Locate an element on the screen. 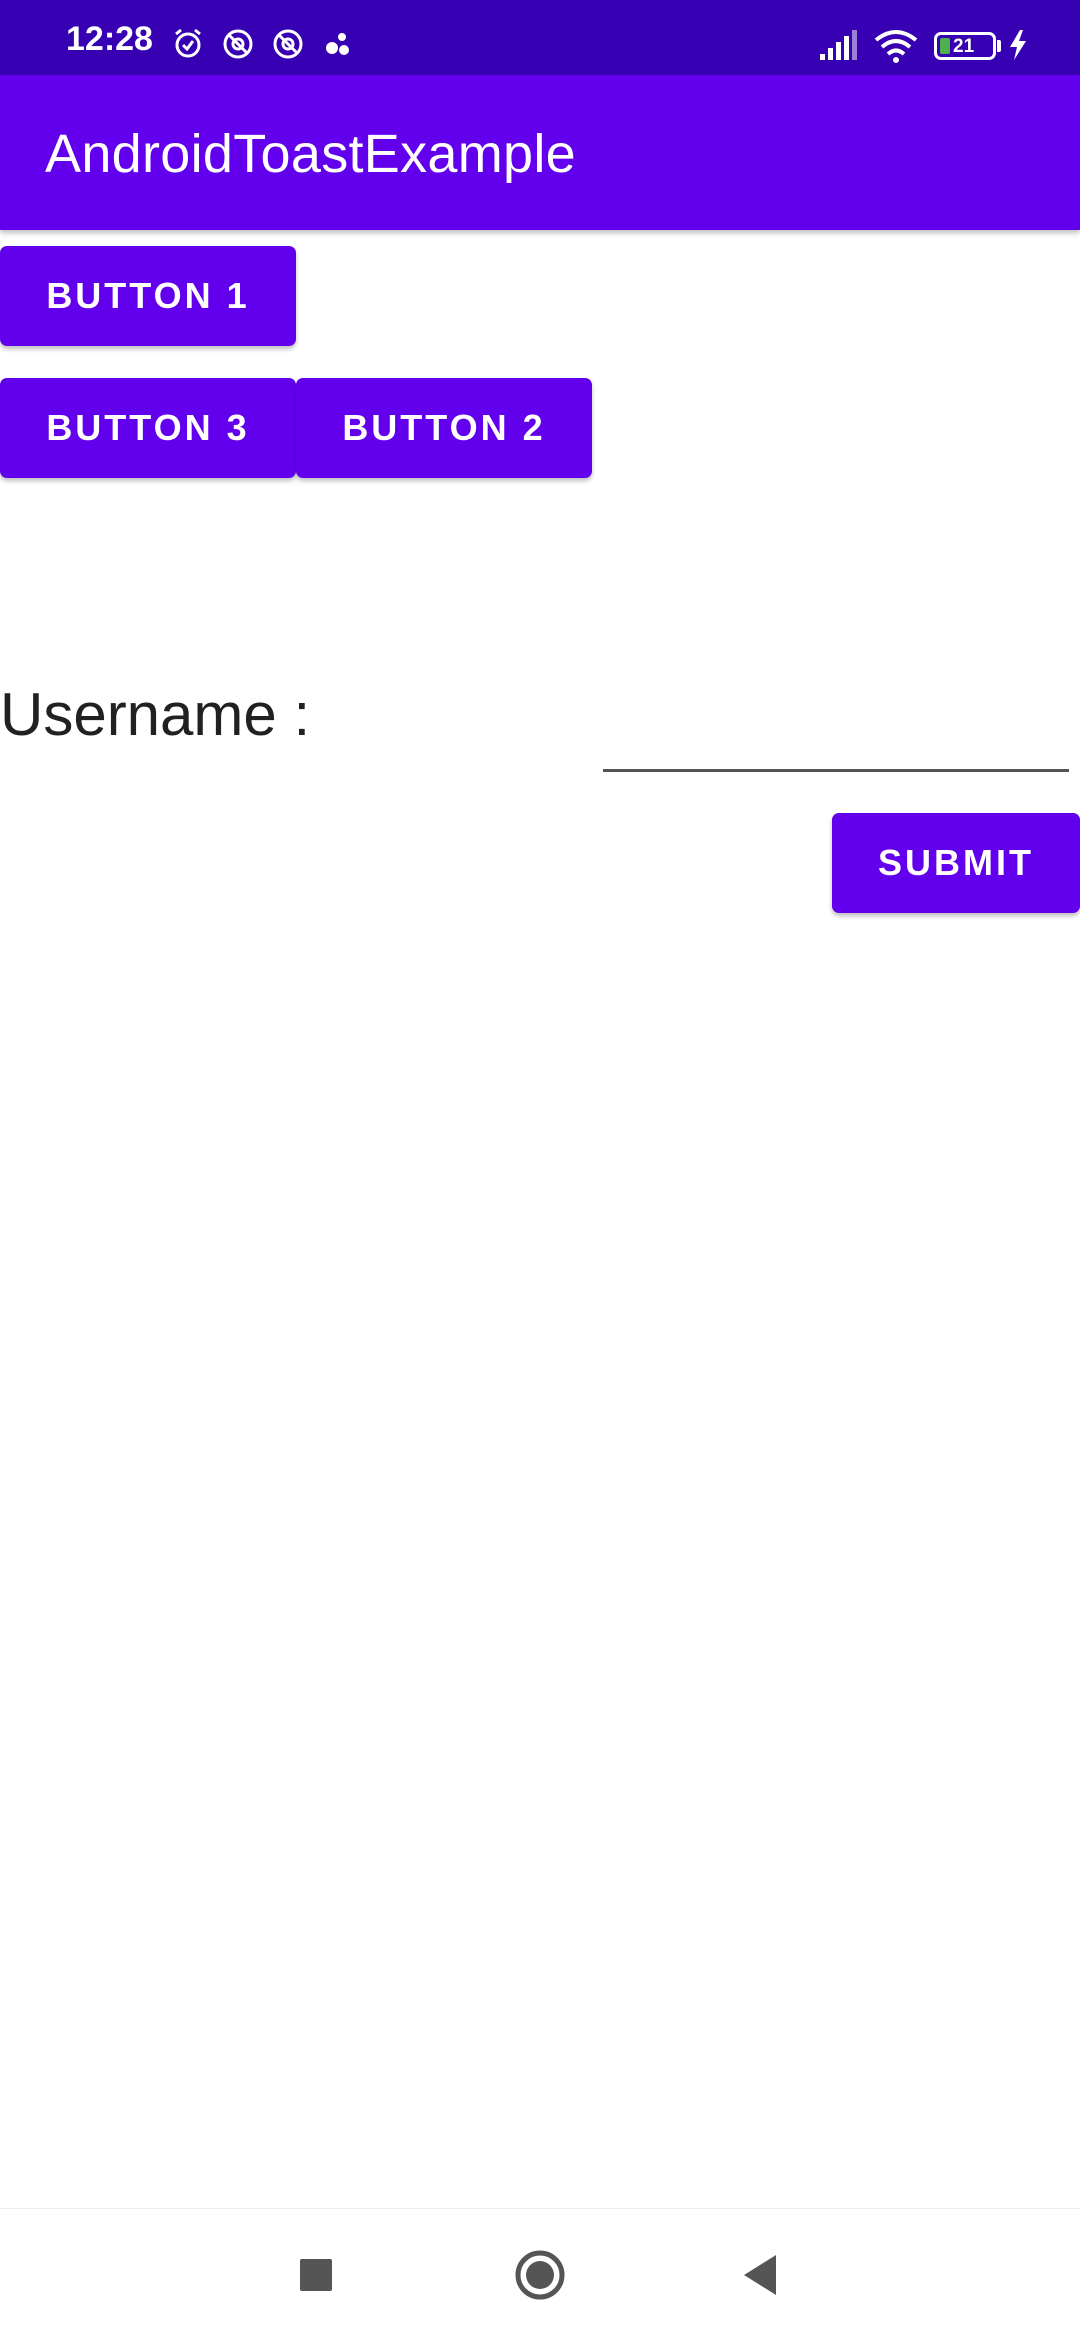 The height and width of the screenshot is (2340, 1080). username-label: Username : is located at coordinates (155, 714).